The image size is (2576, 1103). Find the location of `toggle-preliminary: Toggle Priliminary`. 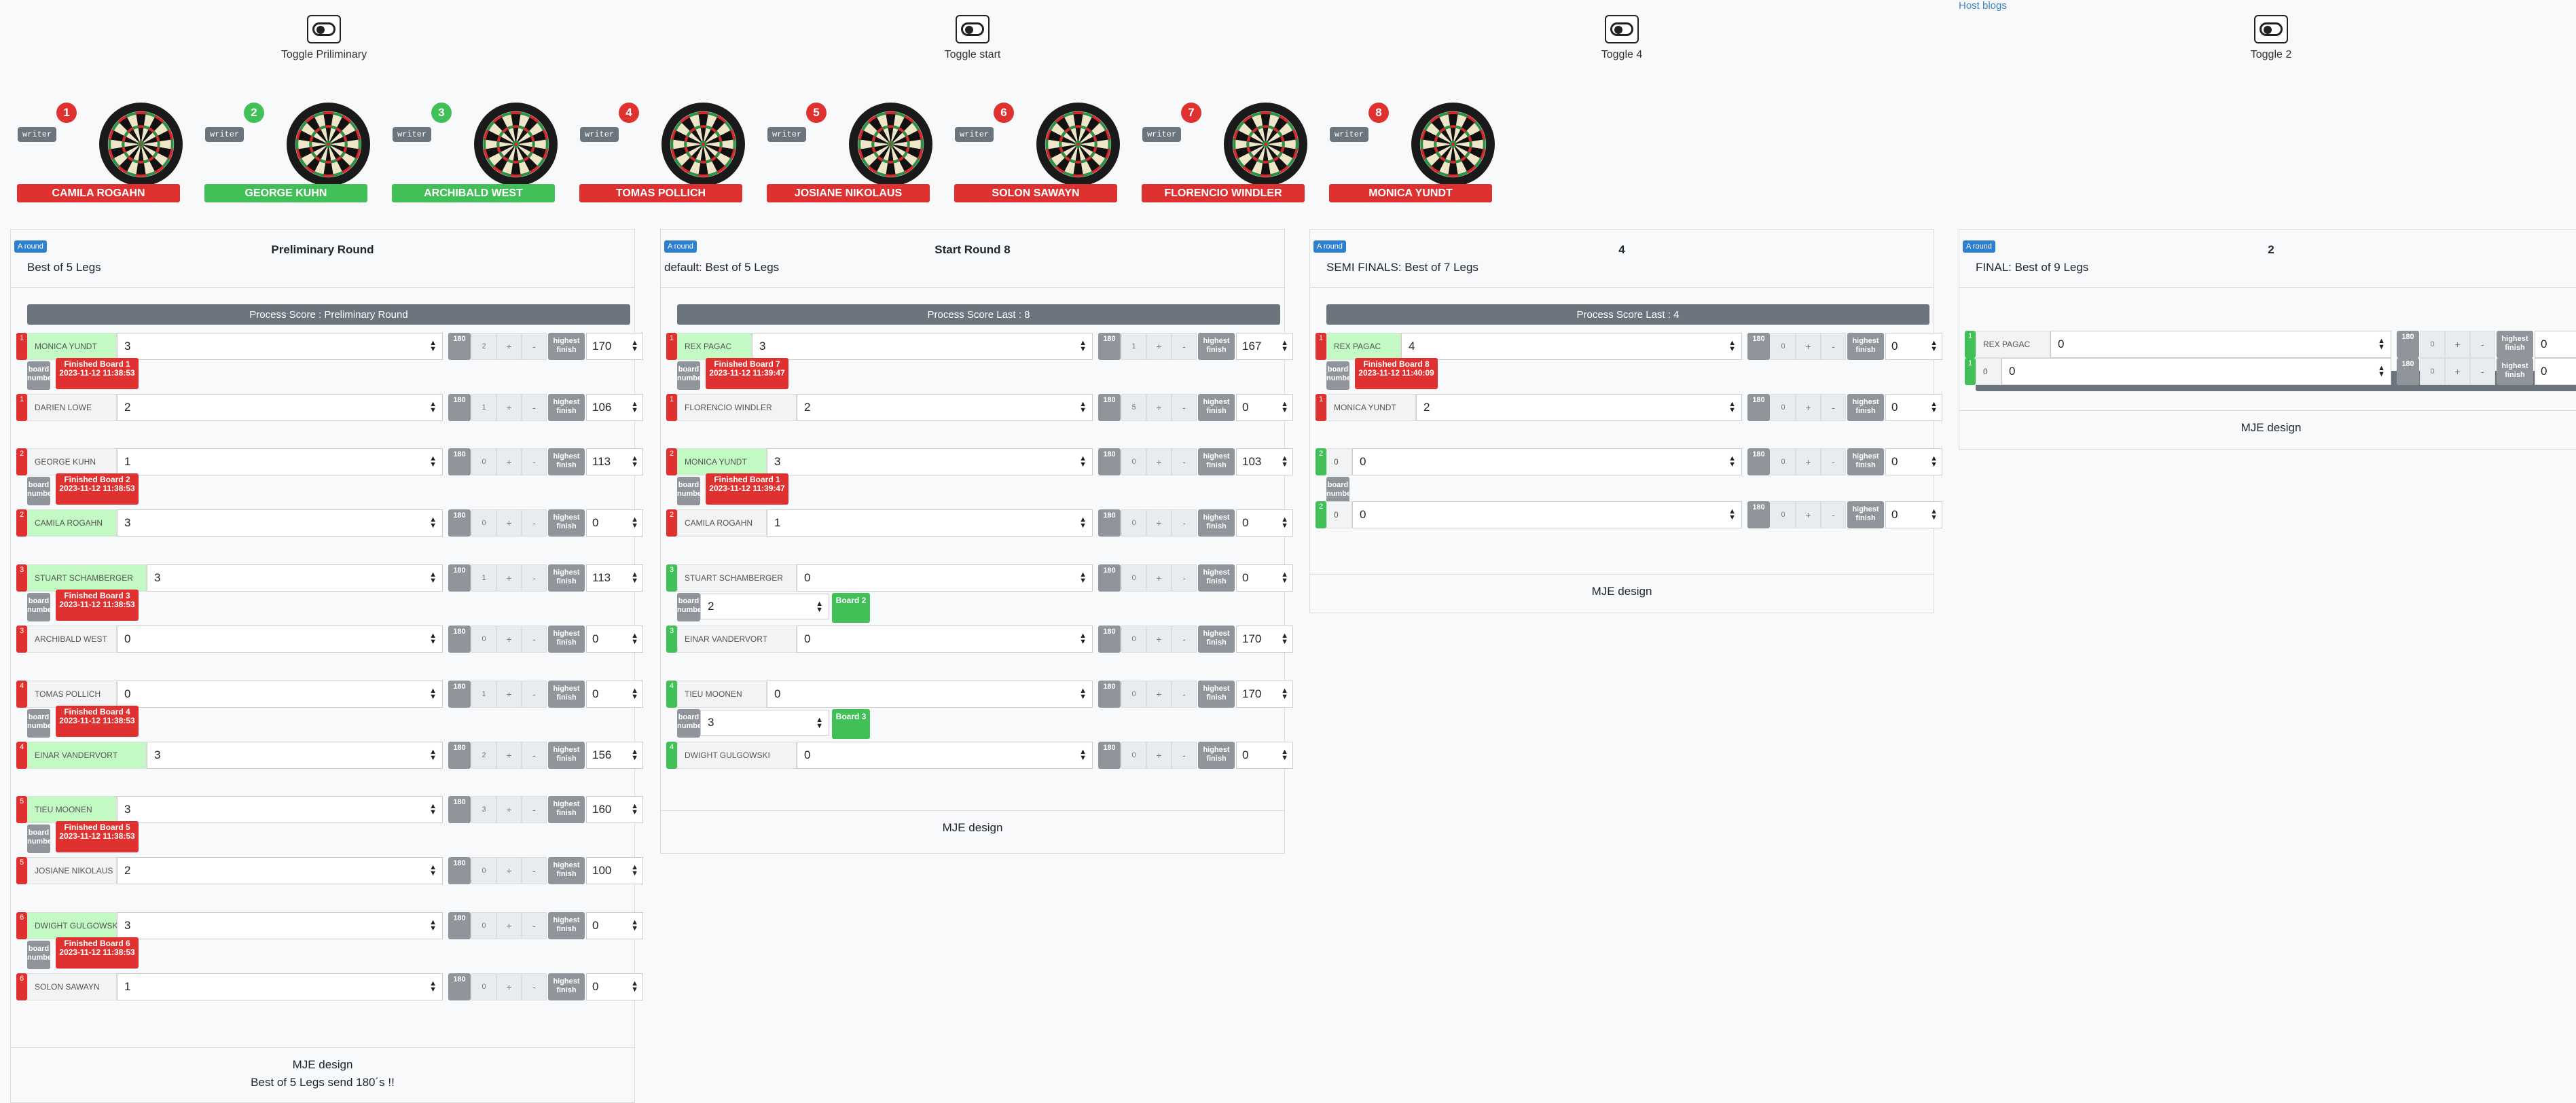

toggle-preliminary: Toggle Priliminary is located at coordinates (324, 38).